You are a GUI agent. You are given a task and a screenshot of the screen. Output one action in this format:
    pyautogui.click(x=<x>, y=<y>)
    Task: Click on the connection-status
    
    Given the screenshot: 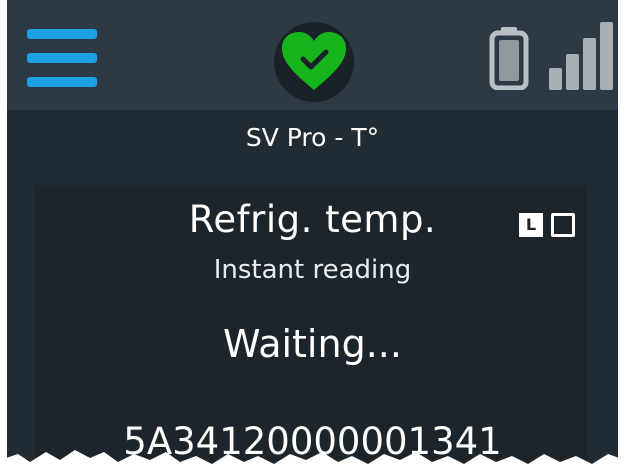 What is the action you would take?
    pyautogui.click(x=314, y=62)
    